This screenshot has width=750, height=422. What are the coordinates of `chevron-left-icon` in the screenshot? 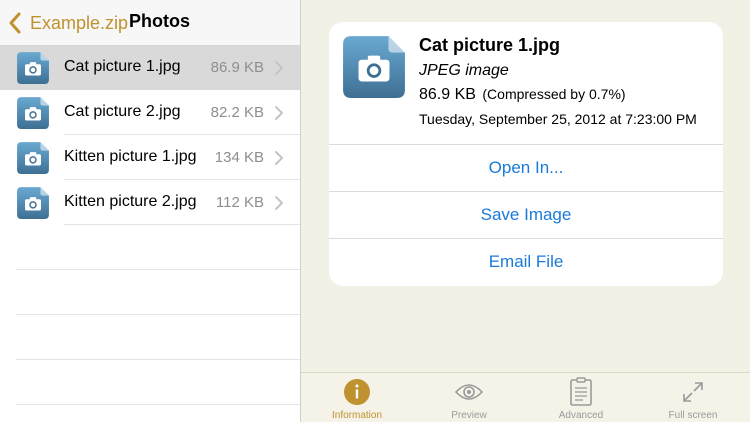 It's located at (18, 23).